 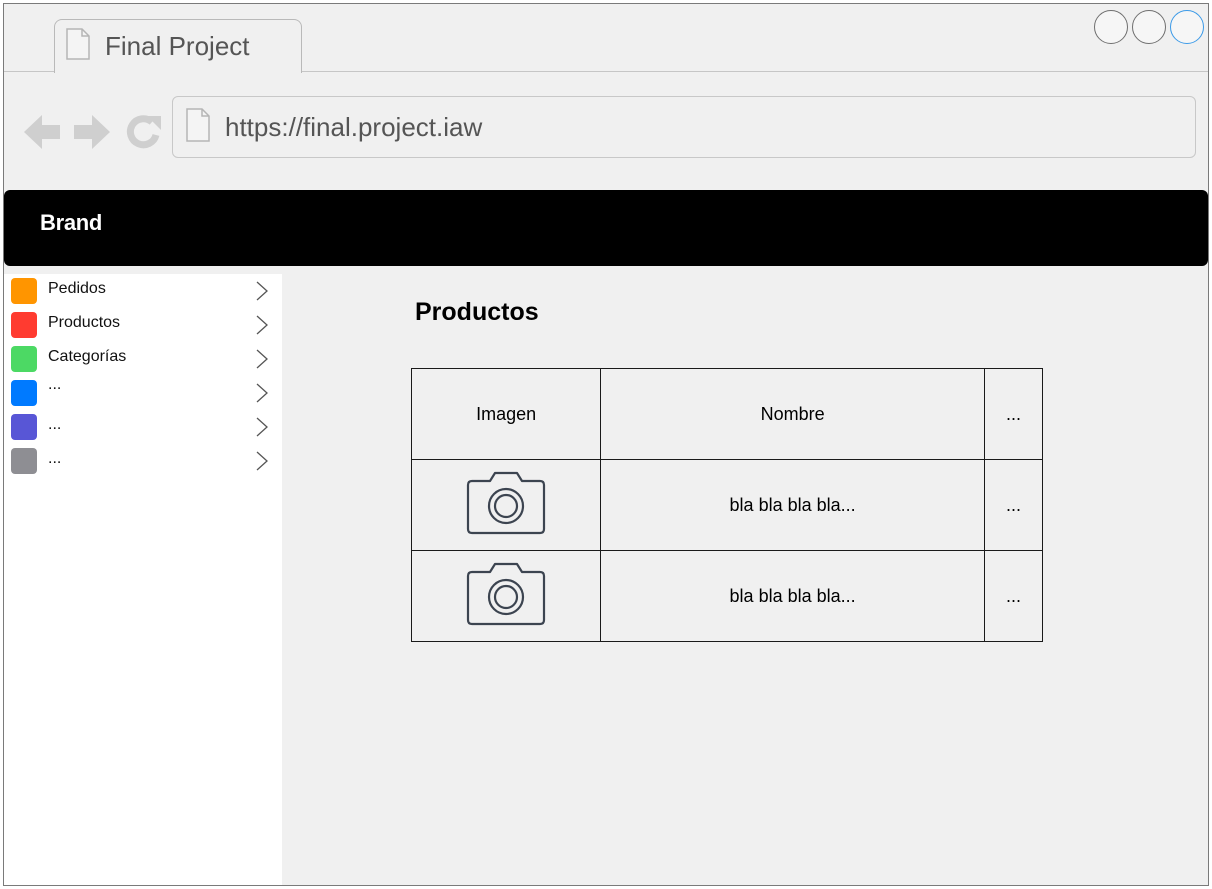 What do you see at coordinates (143, 359) in the screenshot?
I see `sidebar-item-categorias: Categorías` at bounding box center [143, 359].